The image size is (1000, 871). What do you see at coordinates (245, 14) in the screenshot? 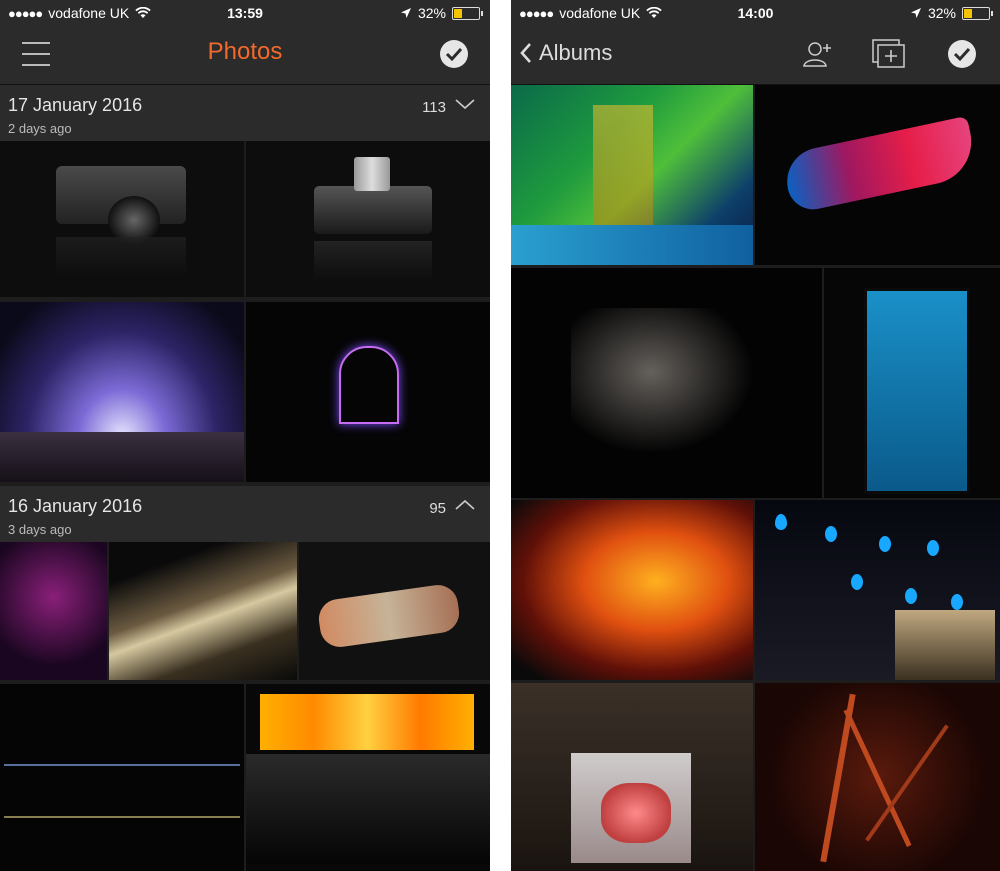
I see `status-bar: ●●●●● vodafone UK 13:59 32%` at bounding box center [245, 14].